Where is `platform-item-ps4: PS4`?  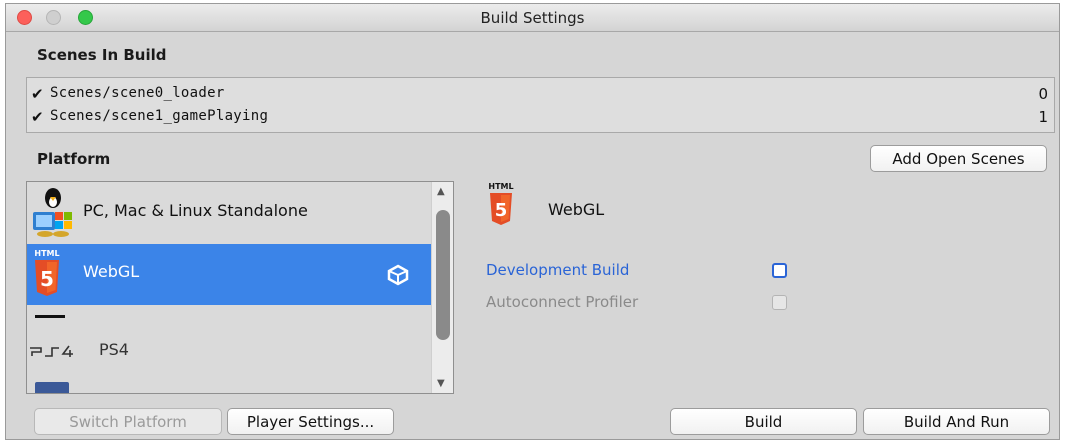 platform-item-ps4: PS4 is located at coordinates (229, 349).